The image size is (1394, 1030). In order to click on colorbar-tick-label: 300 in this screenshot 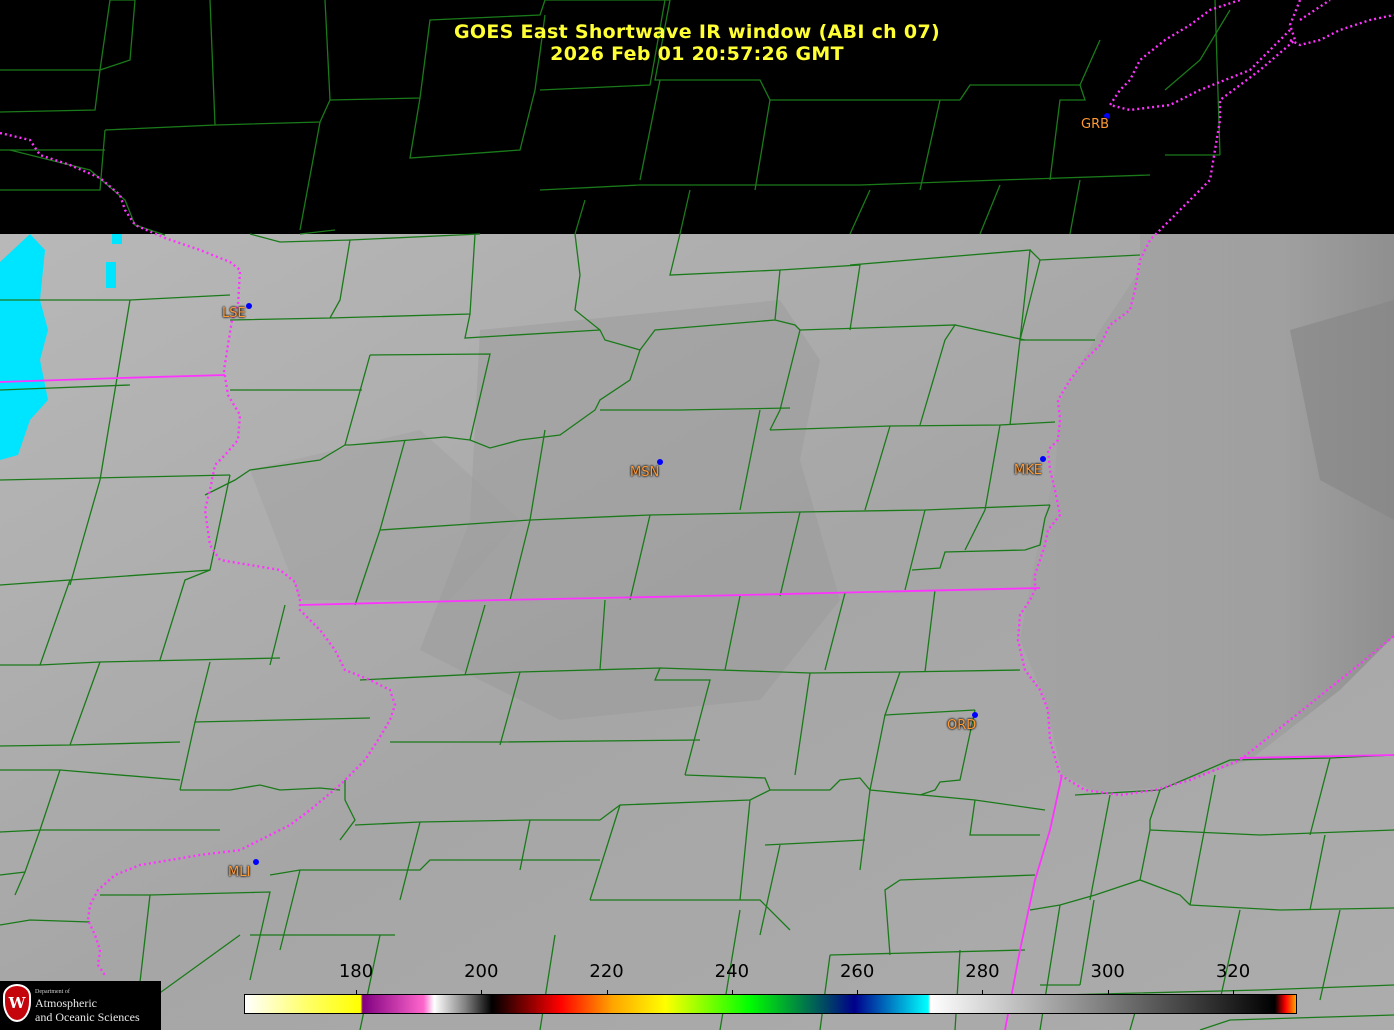, I will do `click(1107, 971)`.